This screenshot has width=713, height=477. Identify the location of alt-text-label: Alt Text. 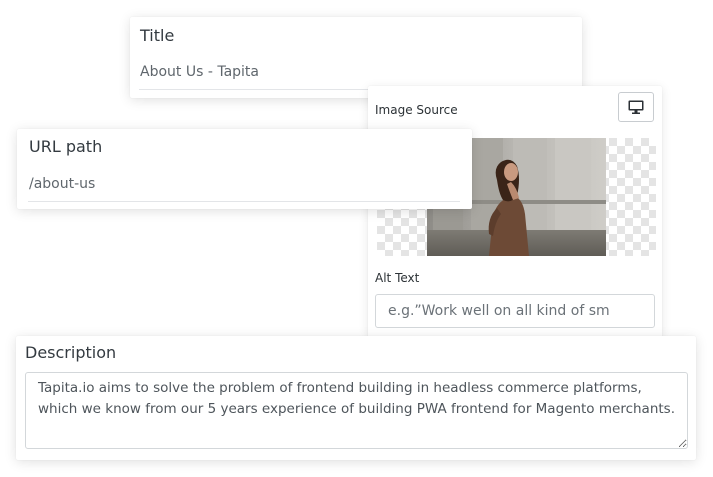
(397, 278).